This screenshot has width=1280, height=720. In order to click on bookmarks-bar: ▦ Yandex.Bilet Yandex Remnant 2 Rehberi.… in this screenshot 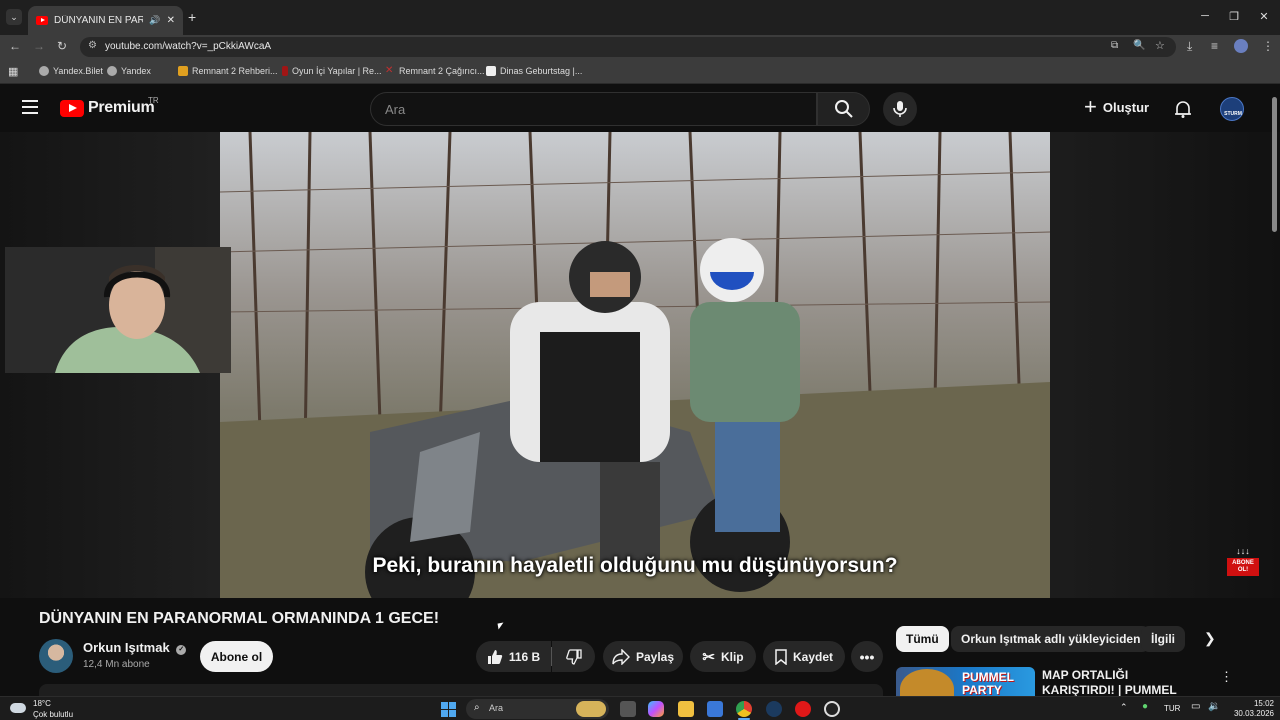, I will do `click(640, 71)`.